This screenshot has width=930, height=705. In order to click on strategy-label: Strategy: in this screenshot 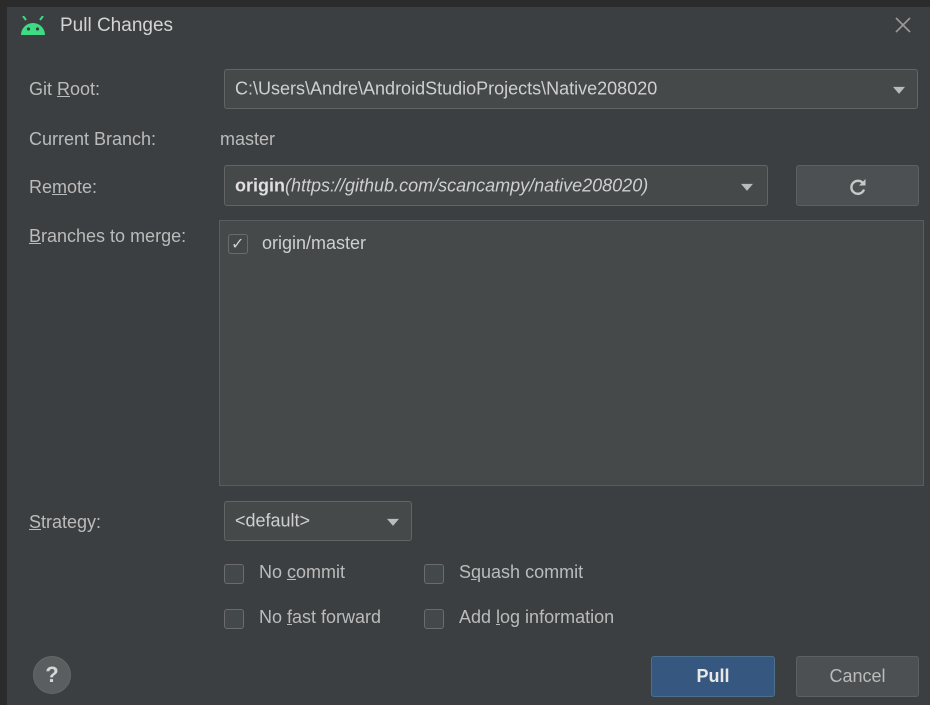, I will do `click(65, 522)`.